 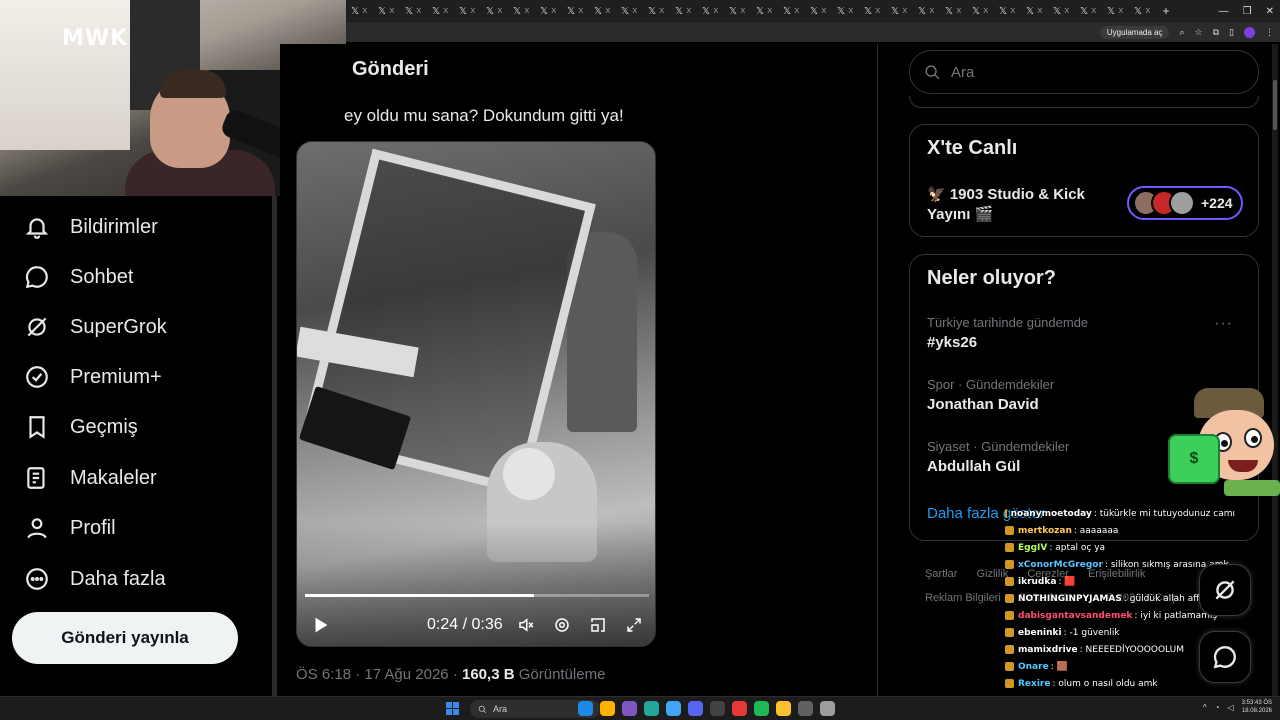 I want to click on messages-button, so click(x=1225, y=657).